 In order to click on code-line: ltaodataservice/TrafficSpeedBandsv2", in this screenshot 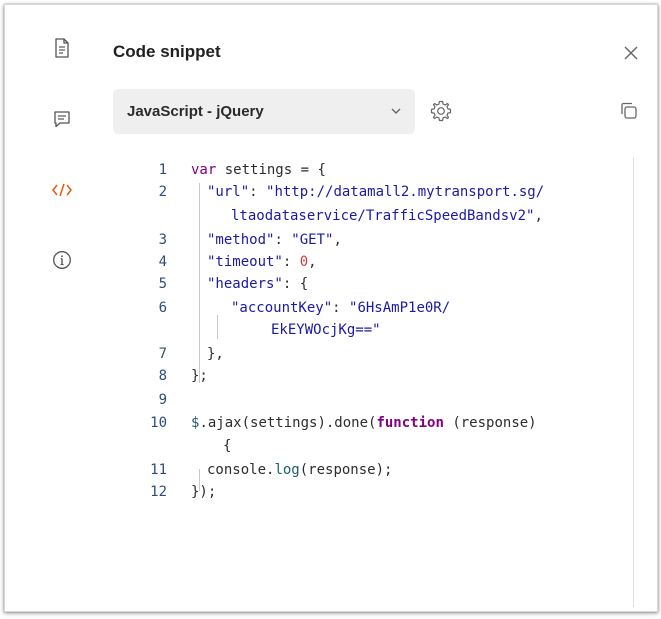, I will do `click(387, 216)`.